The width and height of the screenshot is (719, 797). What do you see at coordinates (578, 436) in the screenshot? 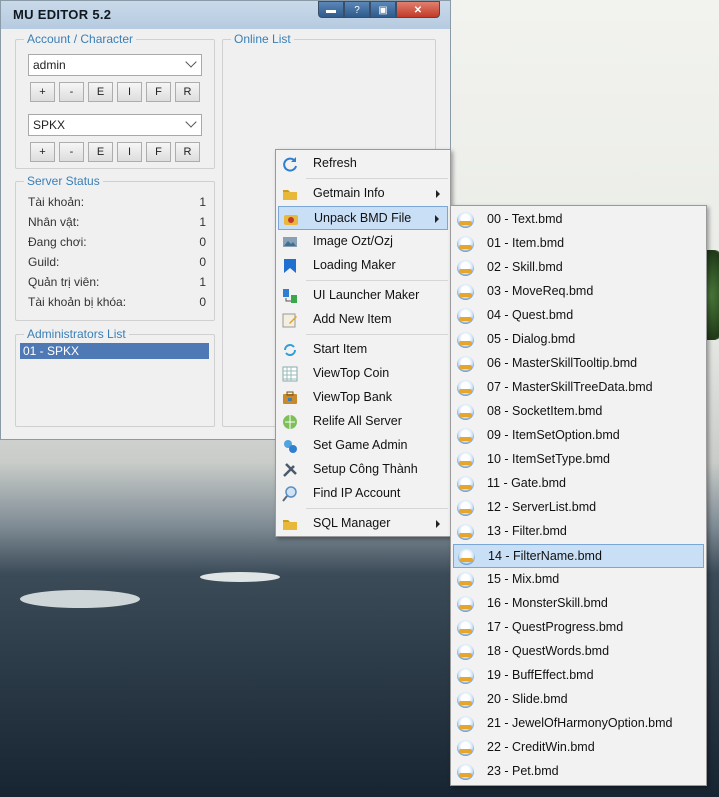
I see `submenu-item: 09 - ItemSetOption.bmd` at bounding box center [578, 436].